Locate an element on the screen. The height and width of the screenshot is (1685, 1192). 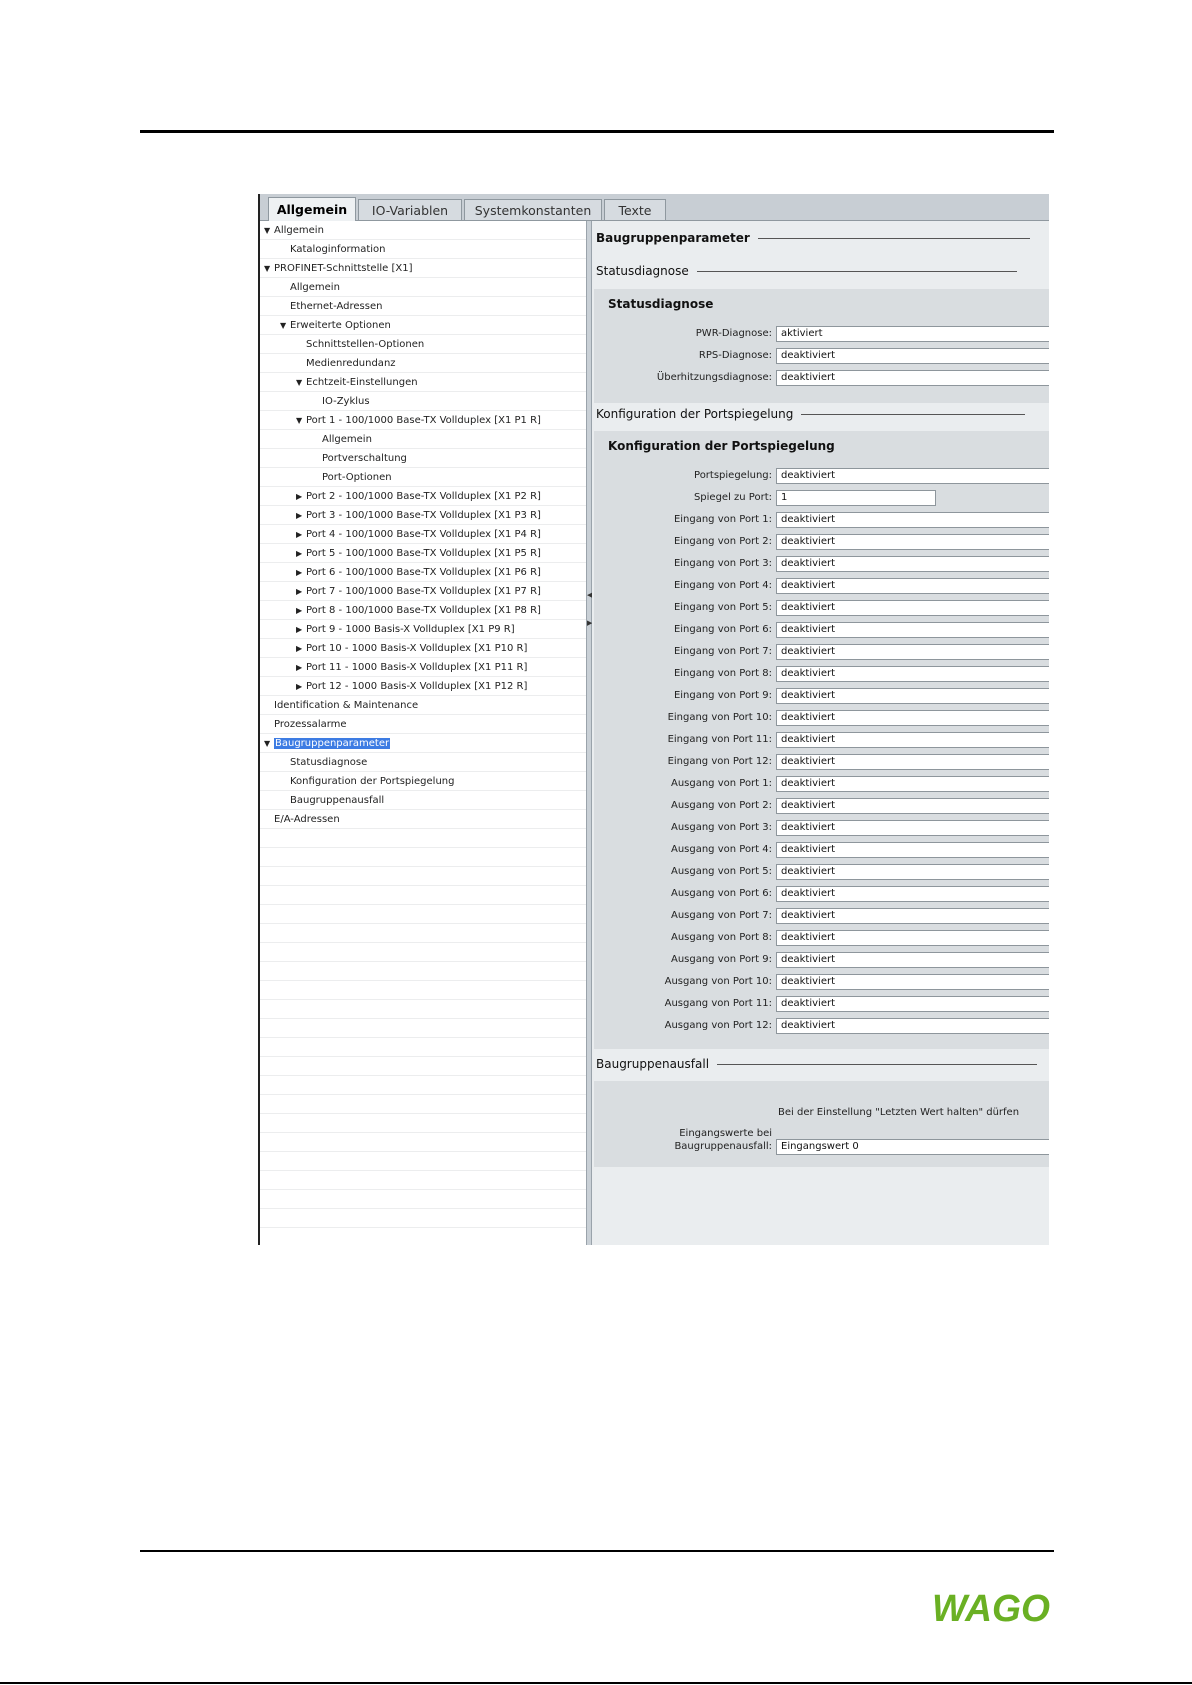
tree-item: ▼ PROFINET-Schnittstelle [X1] is located at coordinates (338, 269).